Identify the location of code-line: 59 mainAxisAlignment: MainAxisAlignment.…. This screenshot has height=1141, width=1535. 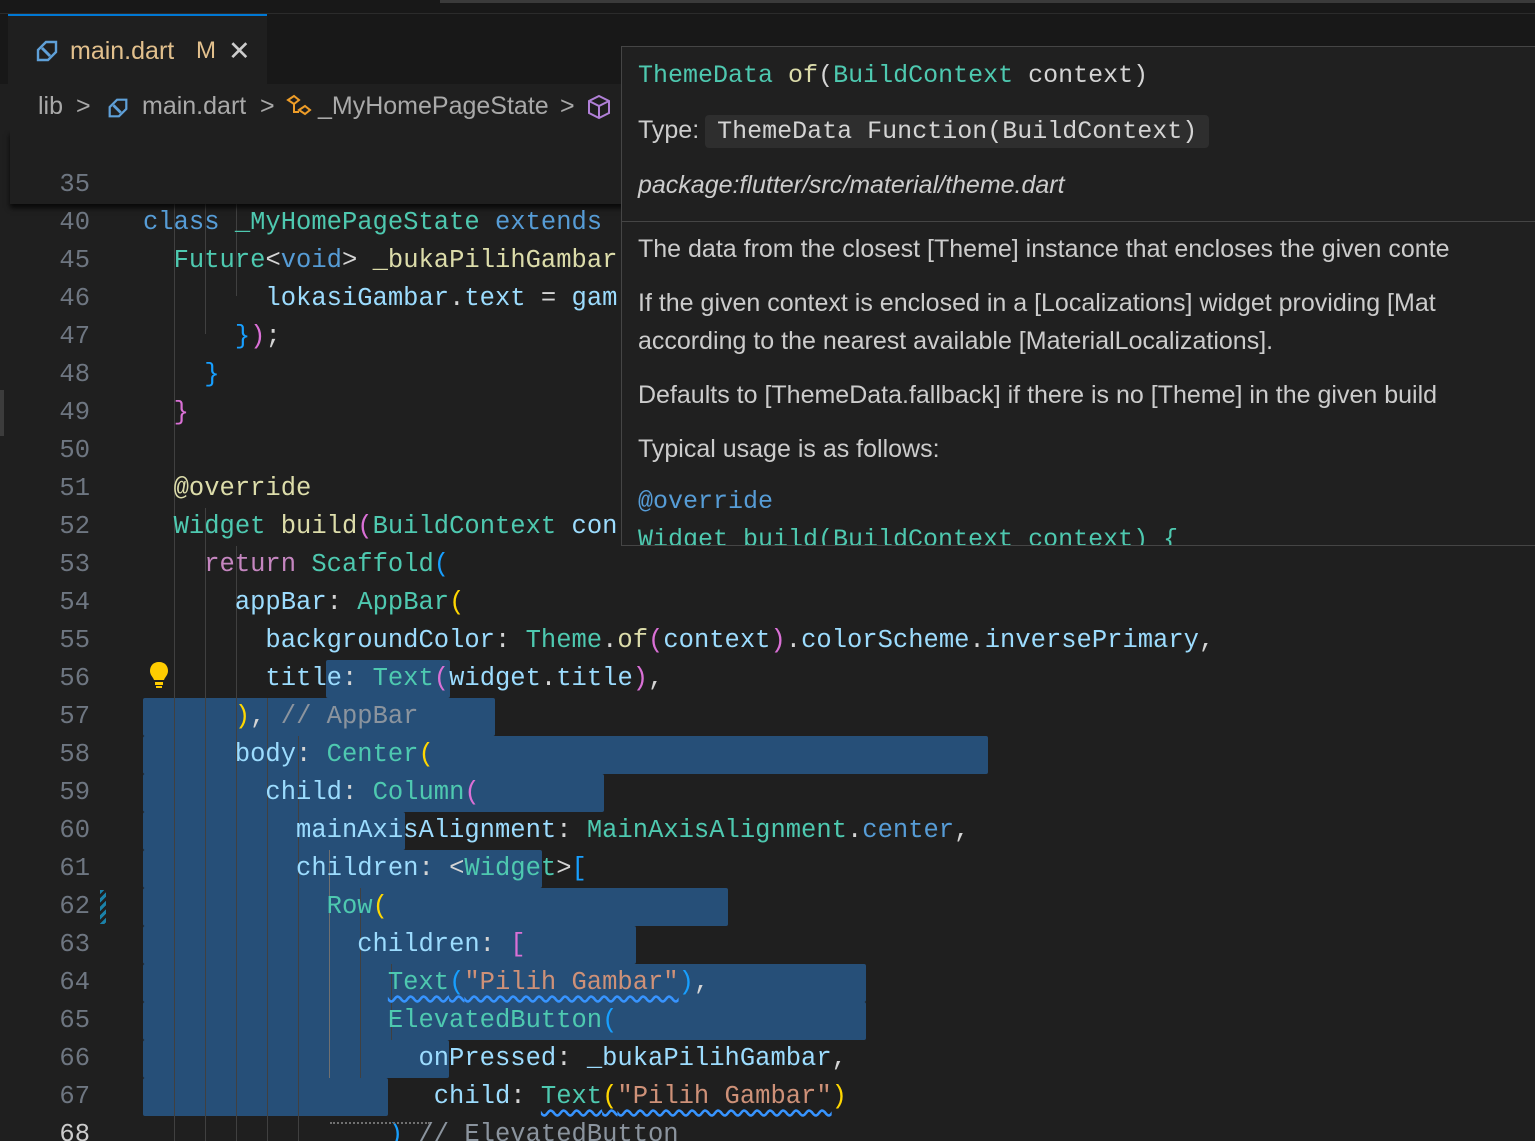
(767, 790).